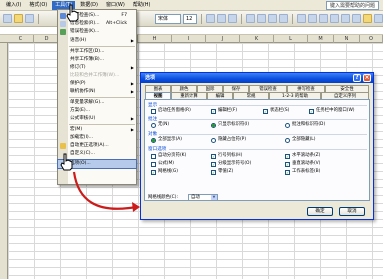 Image resolution: width=383 pixels, height=279 pixels. What do you see at coordinates (291, 39) in the screenshot?
I see `column-header: L` at bounding box center [291, 39].